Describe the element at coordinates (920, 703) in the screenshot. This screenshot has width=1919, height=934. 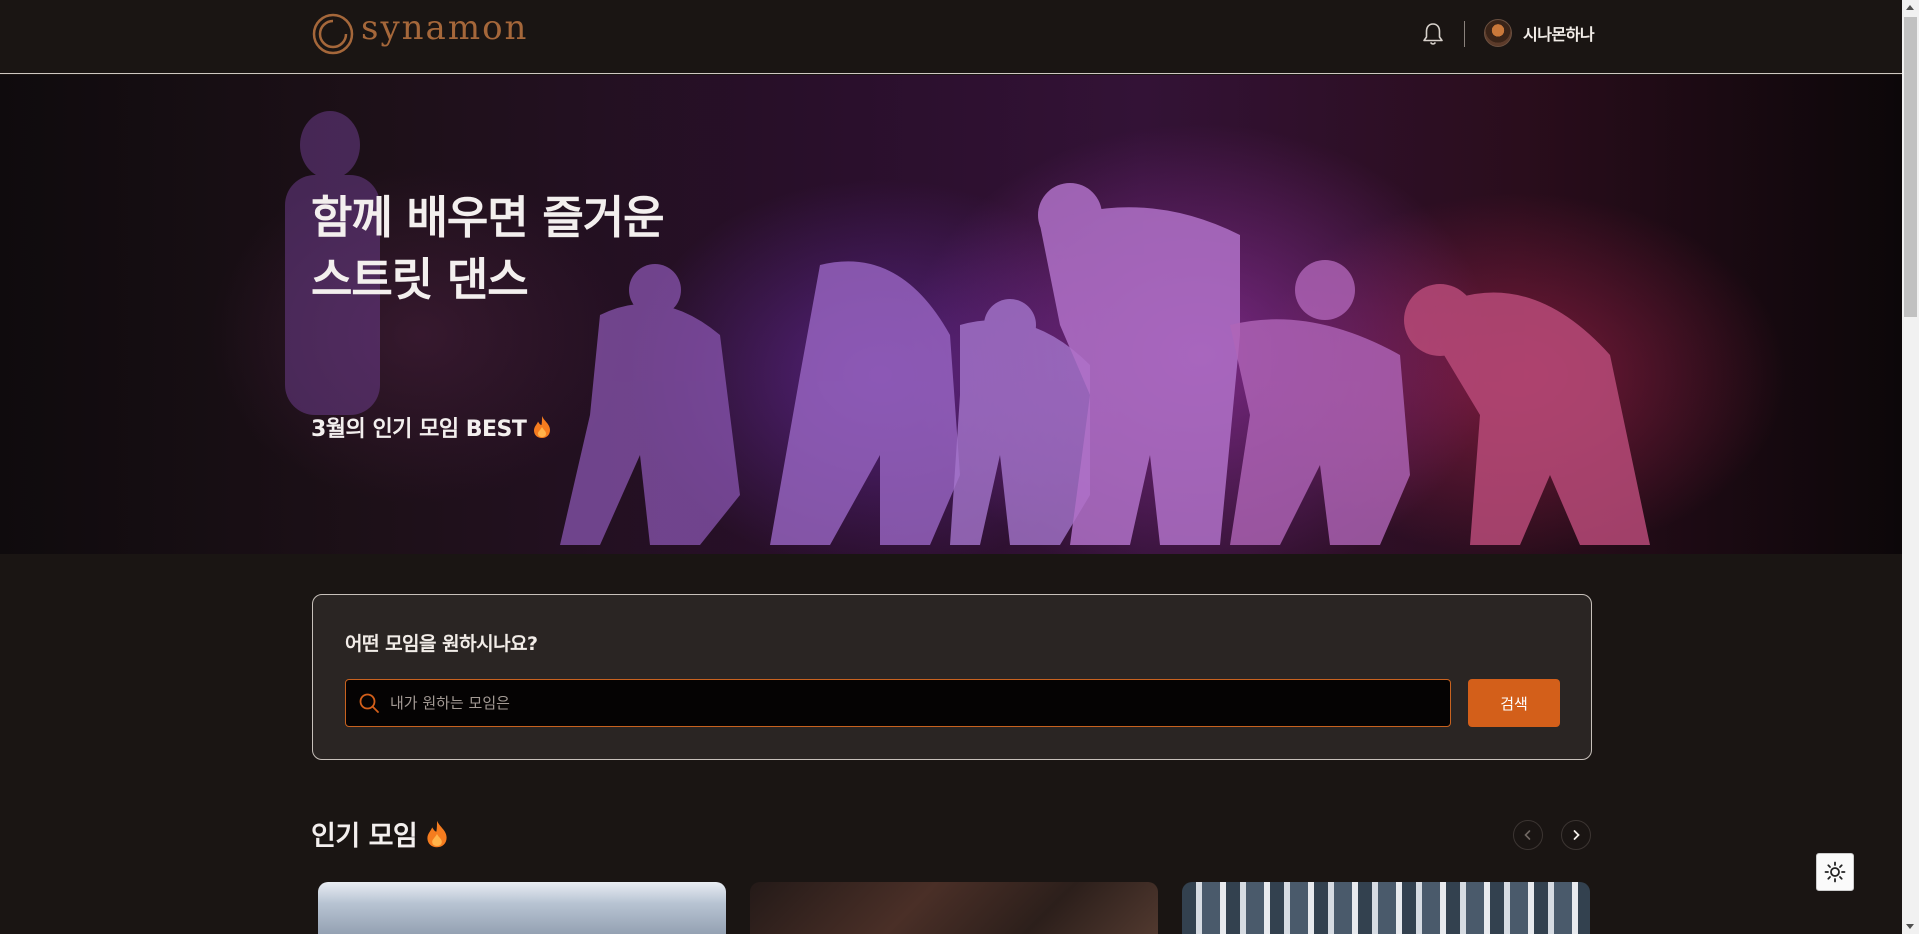
I see `search-input` at that location.